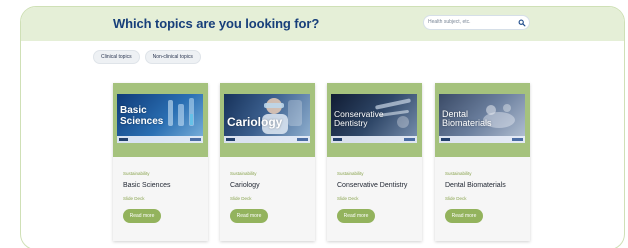 Image resolution: width=628 pixels, height=248 pixels. I want to click on card-title: Conservative Dentistry, so click(372, 185).